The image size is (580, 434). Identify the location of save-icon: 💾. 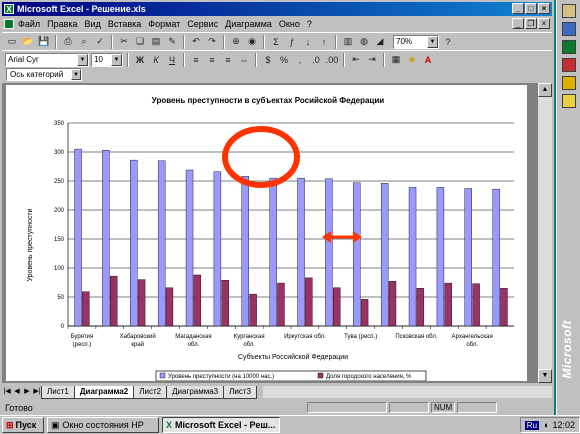
(44, 42).